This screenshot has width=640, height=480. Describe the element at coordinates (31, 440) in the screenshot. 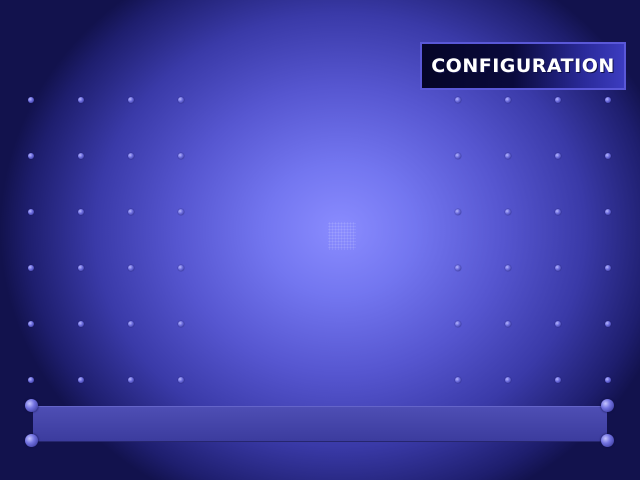

I see `status-bar-bolt-bottom-left` at that location.